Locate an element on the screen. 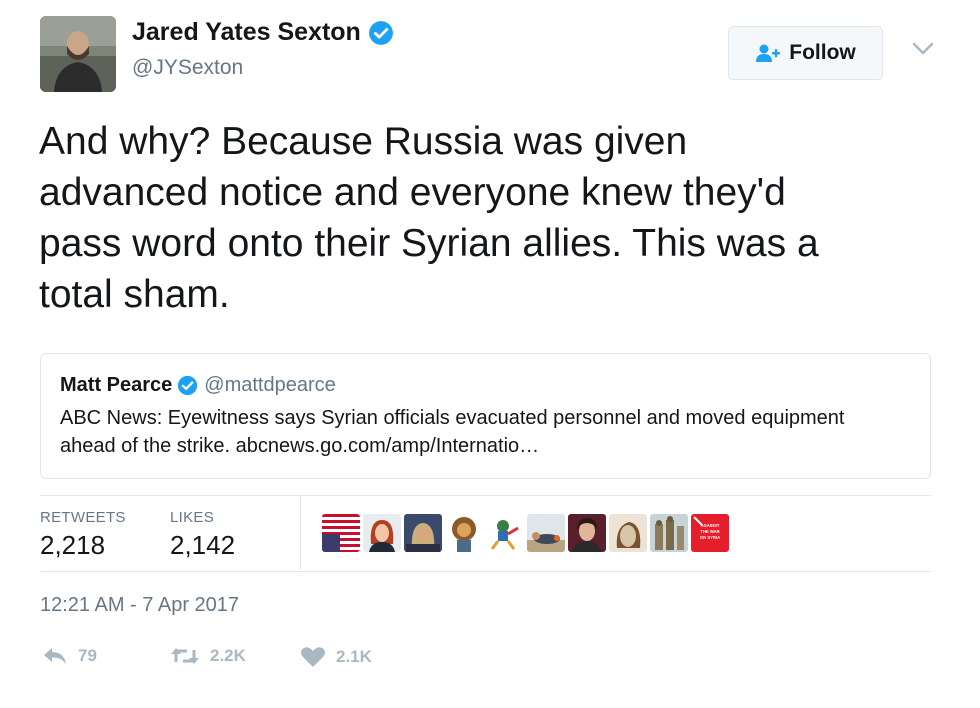  red-banner-text-line: AGAINST is located at coordinates (710, 525).